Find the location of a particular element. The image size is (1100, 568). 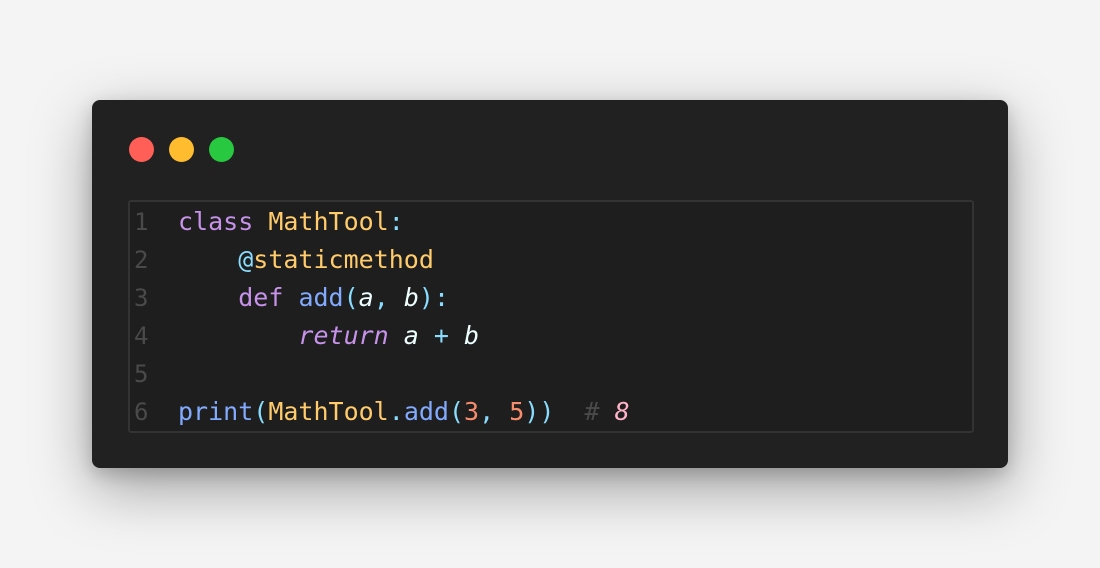

line-number: 2 is located at coordinates (141, 260).